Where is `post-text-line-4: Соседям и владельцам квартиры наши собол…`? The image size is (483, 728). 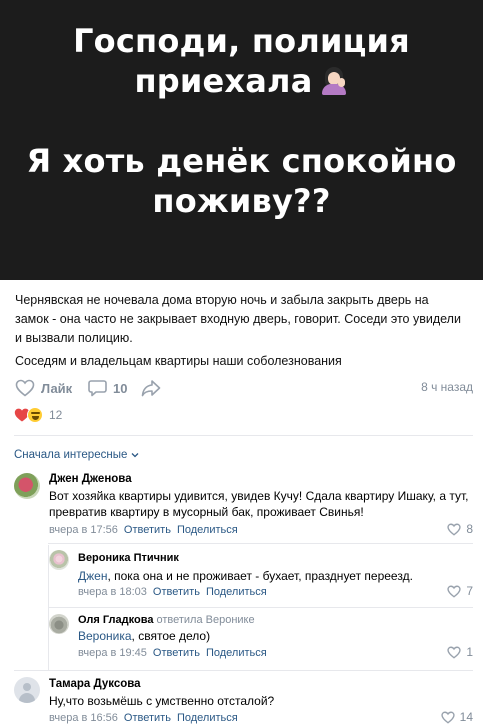
post-text-line-4: Соседям и владельцам квартиры наши собол… is located at coordinates (178, 361).